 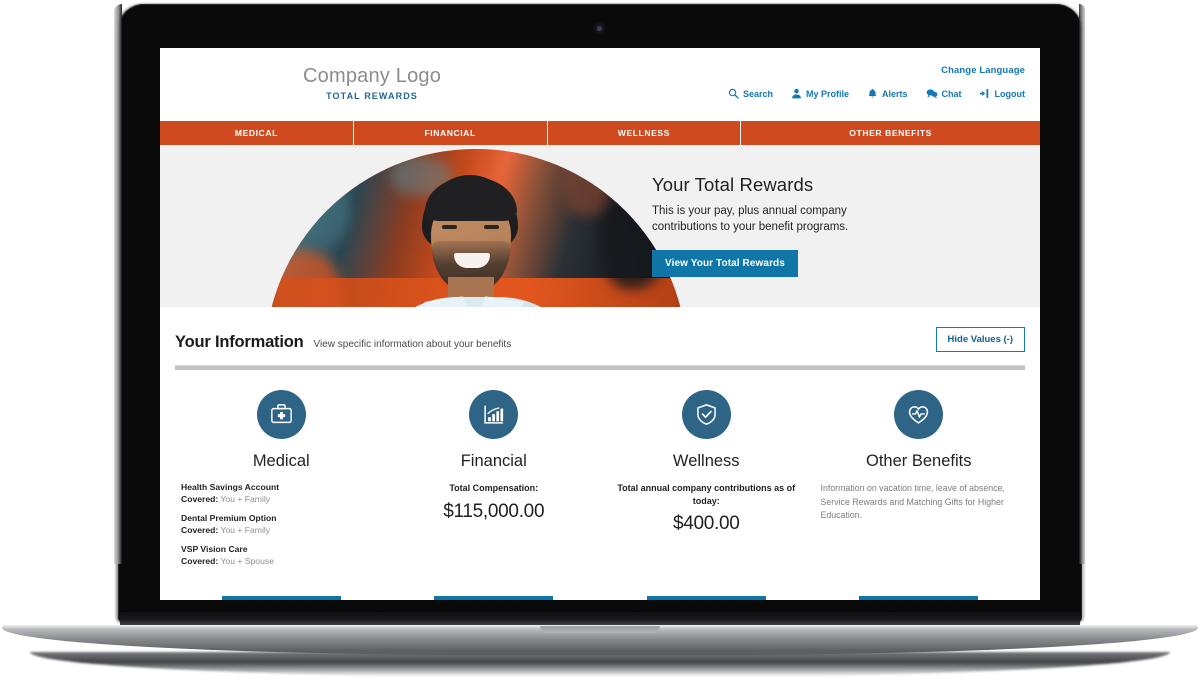 What do you see at coordinates (494, 488) in the screenshot?
I see `financial-total-label: Total Compensation:` at bounding box center [494, 488].